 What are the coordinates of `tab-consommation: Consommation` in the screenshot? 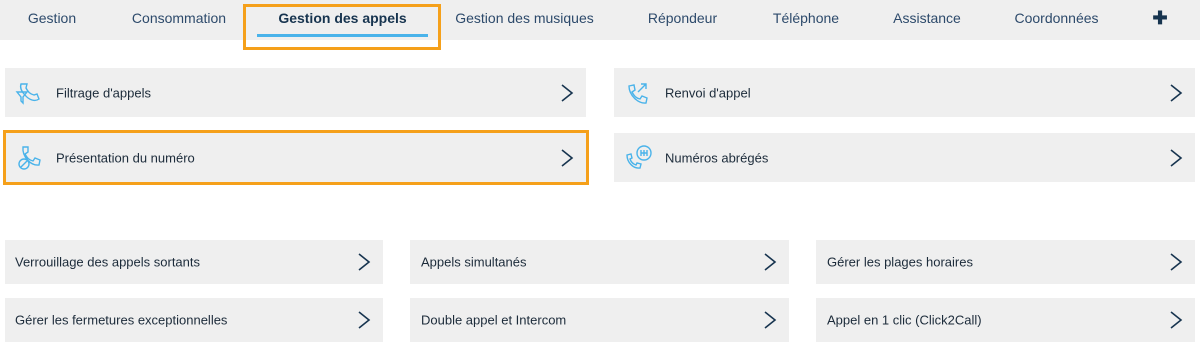 It's located at (179, 20).